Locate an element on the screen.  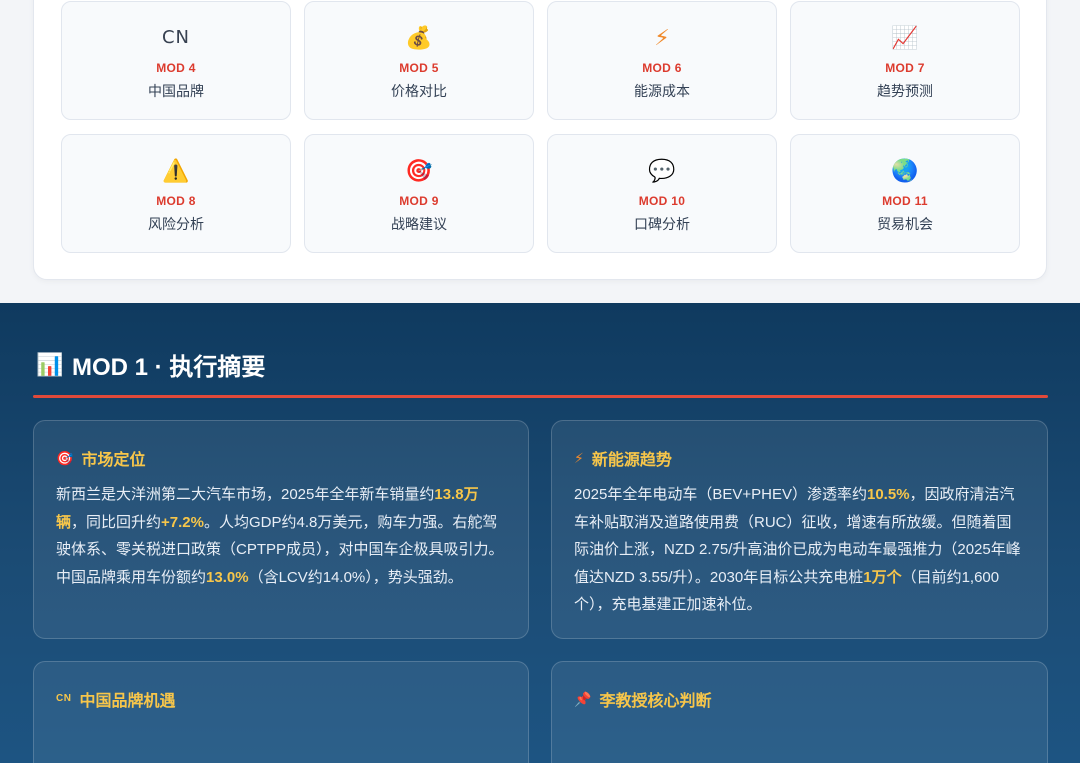
pushpin-icon: 📌 is located at coordinates (583, 699).